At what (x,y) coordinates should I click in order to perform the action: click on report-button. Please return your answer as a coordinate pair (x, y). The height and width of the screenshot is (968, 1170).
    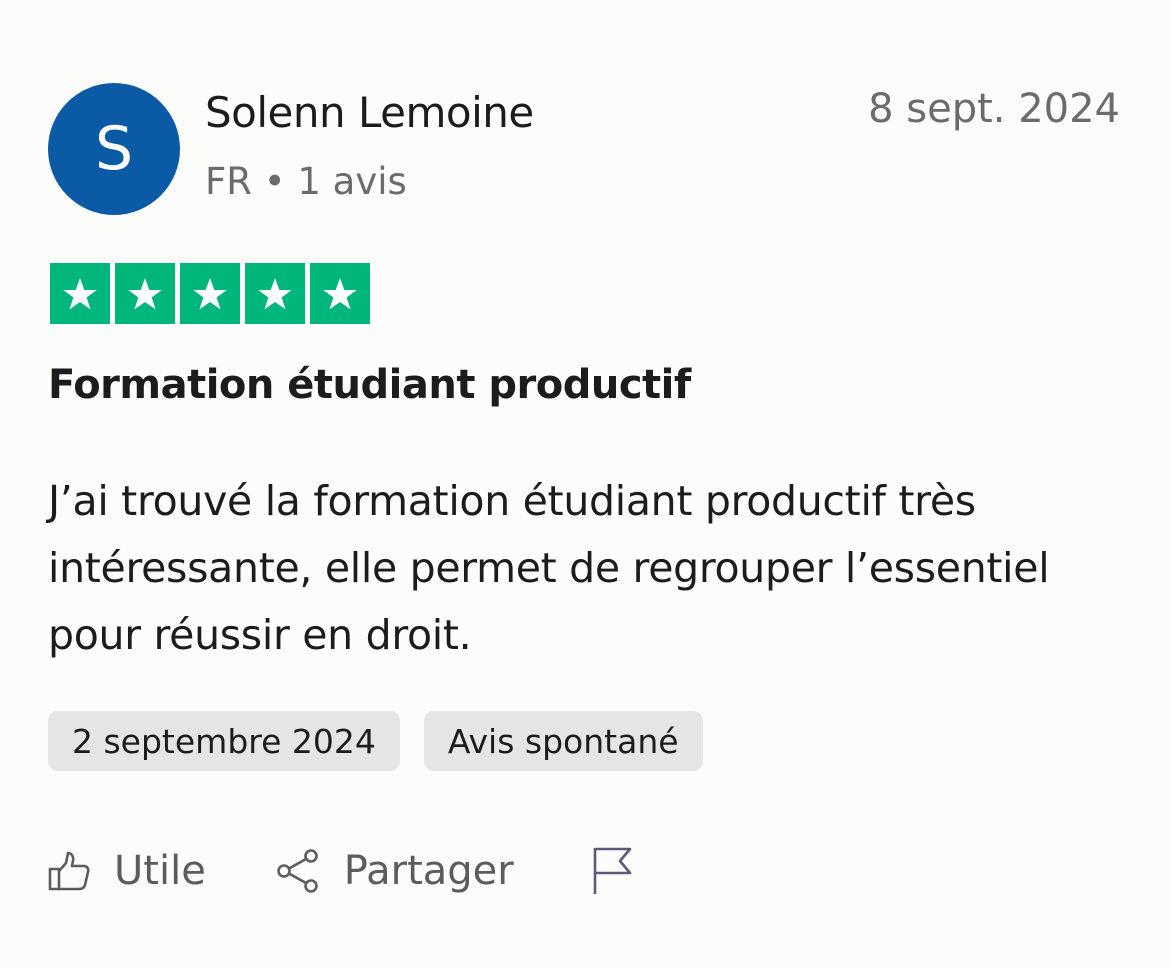
    Looking at the image, I should click on (613, 871).